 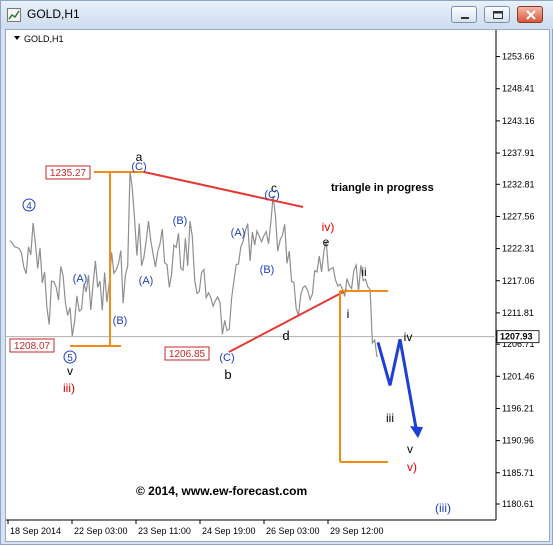 I want to click on svg-text: 1235.27, so click(x=68, y=173).